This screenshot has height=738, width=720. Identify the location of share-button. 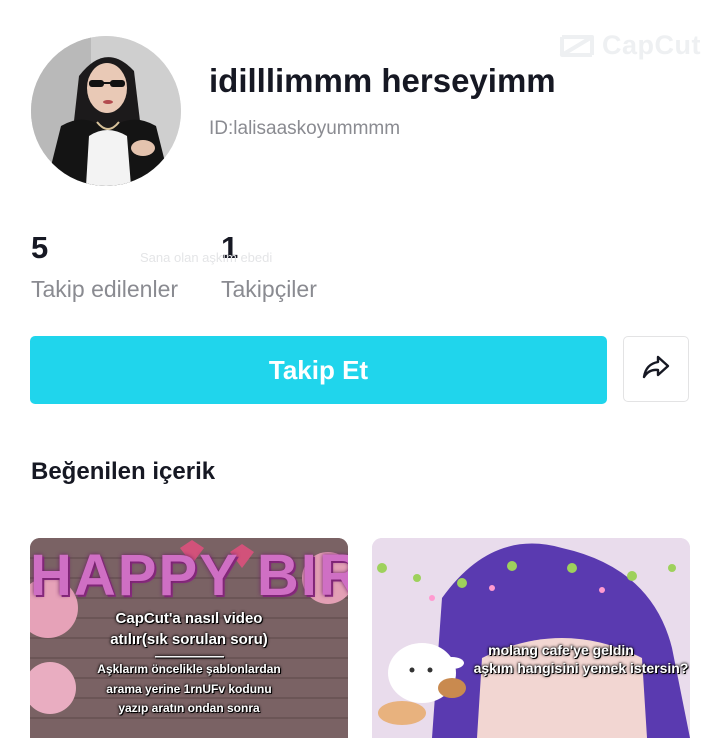
(656, 369).